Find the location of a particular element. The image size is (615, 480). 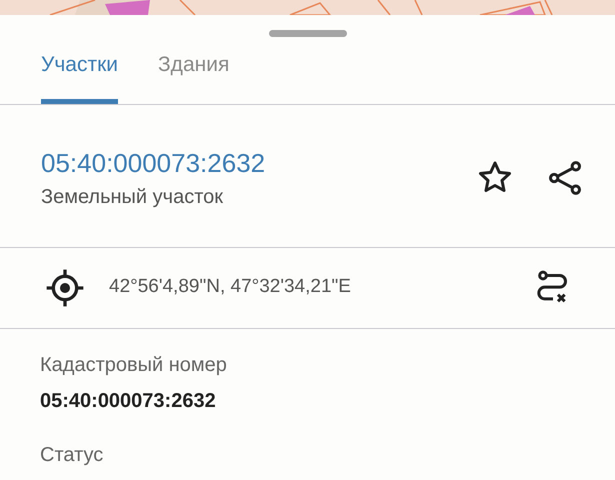

detail-label: Кадастровый номер is located at coordinates (134, 364).